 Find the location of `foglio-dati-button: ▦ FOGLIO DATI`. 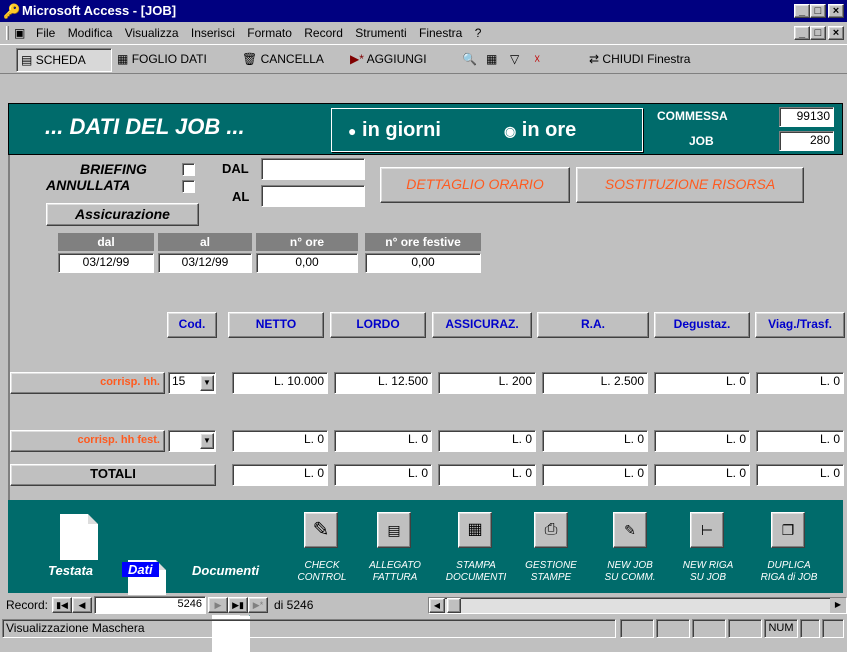

foglio-dati-button: ▦ FOGLIO DATI is located at coordinates (173, 60).